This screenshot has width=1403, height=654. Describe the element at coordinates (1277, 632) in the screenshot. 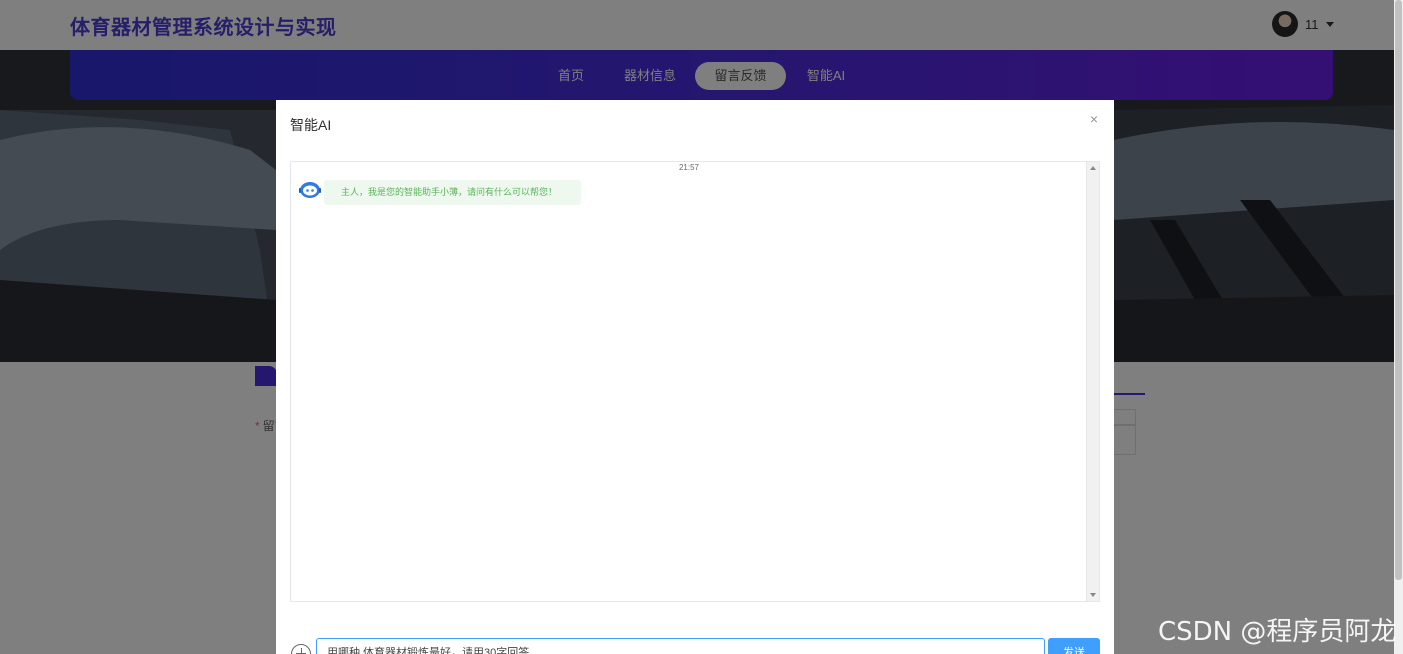

I see `csdn-watermark: CSDN @程序员阿龙` at that location.